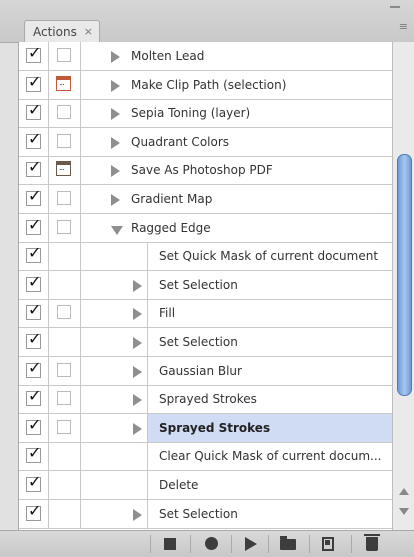 The image size is (414, 557). What do you see at coordinates (288, 543) in the screenshot?
I see `new-set-icon` at bounding box center [288, 543].